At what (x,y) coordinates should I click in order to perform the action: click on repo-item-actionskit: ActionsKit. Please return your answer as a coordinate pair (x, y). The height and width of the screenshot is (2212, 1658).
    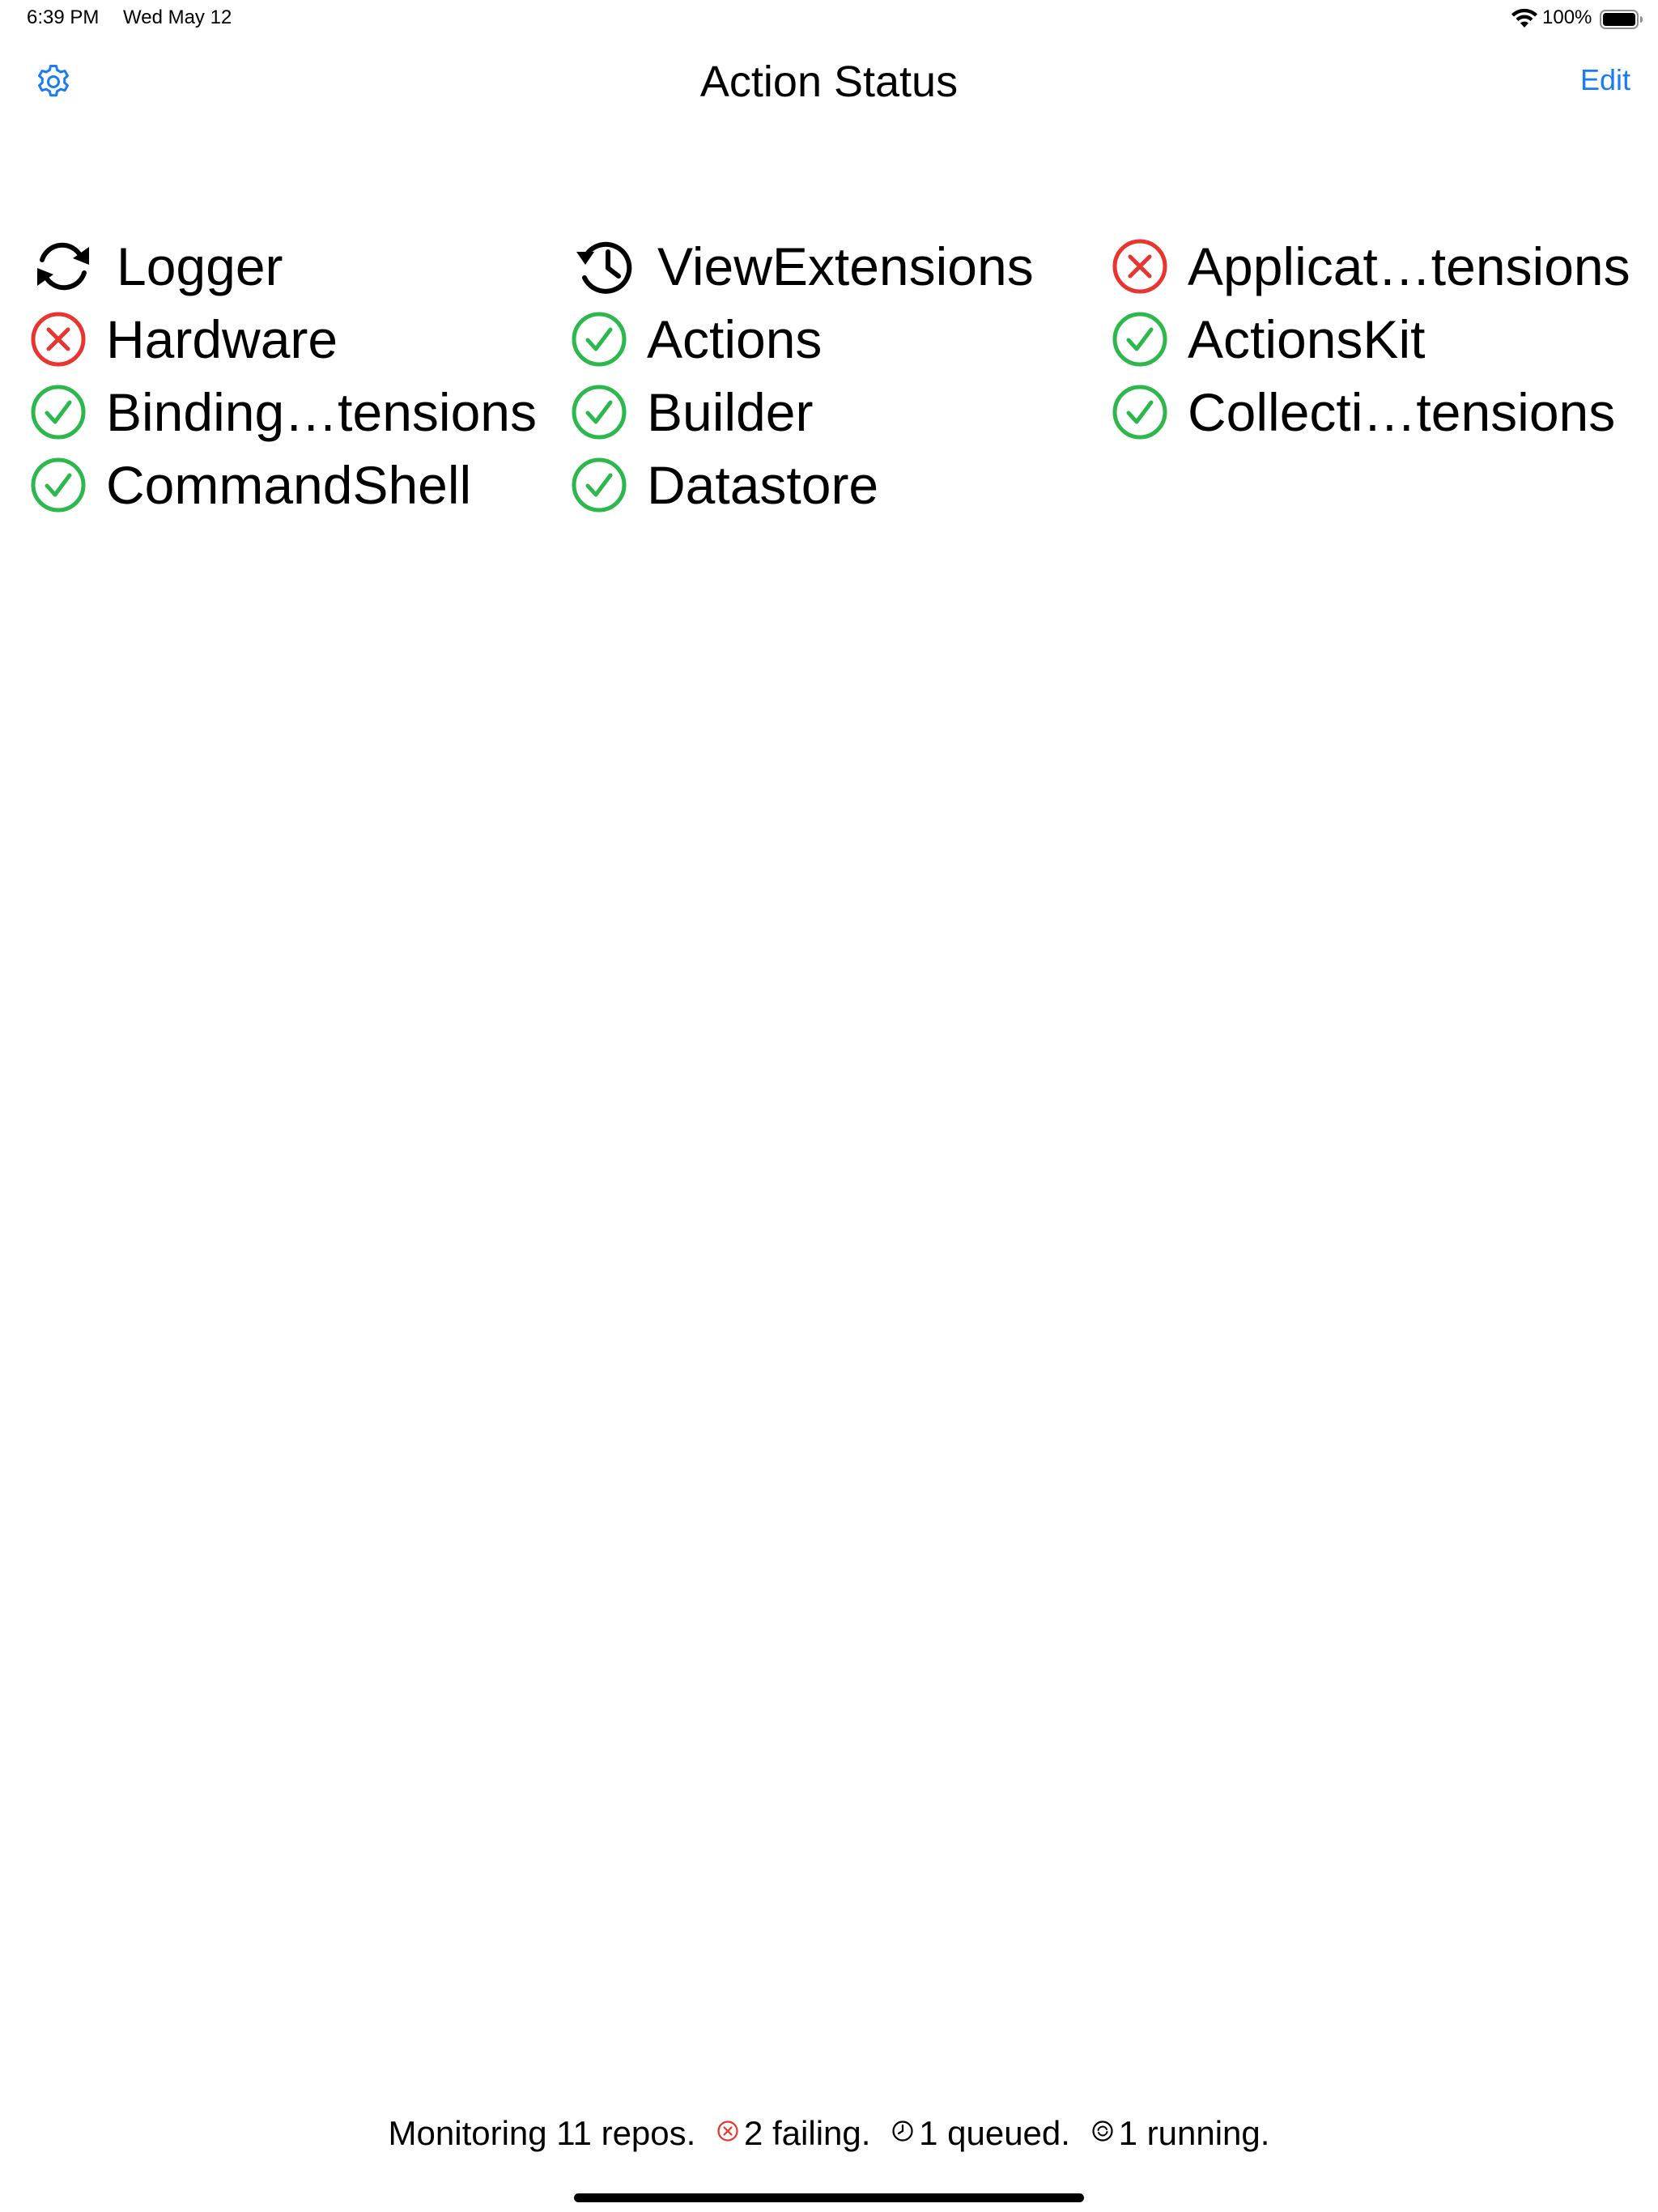
    Looking at the image, I should click on (1371, 339).